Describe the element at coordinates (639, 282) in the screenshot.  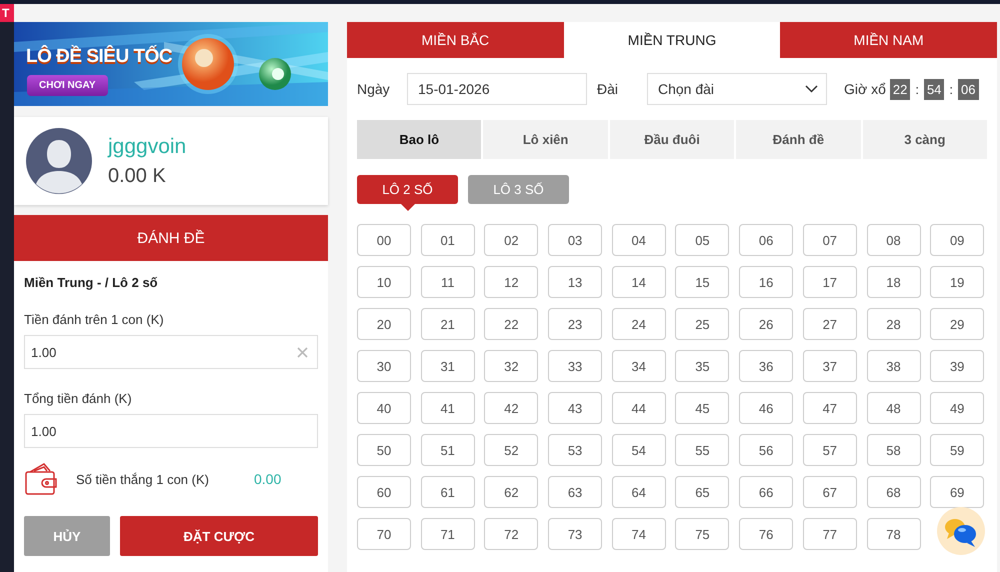
I see `number-cell: 14` at that location.